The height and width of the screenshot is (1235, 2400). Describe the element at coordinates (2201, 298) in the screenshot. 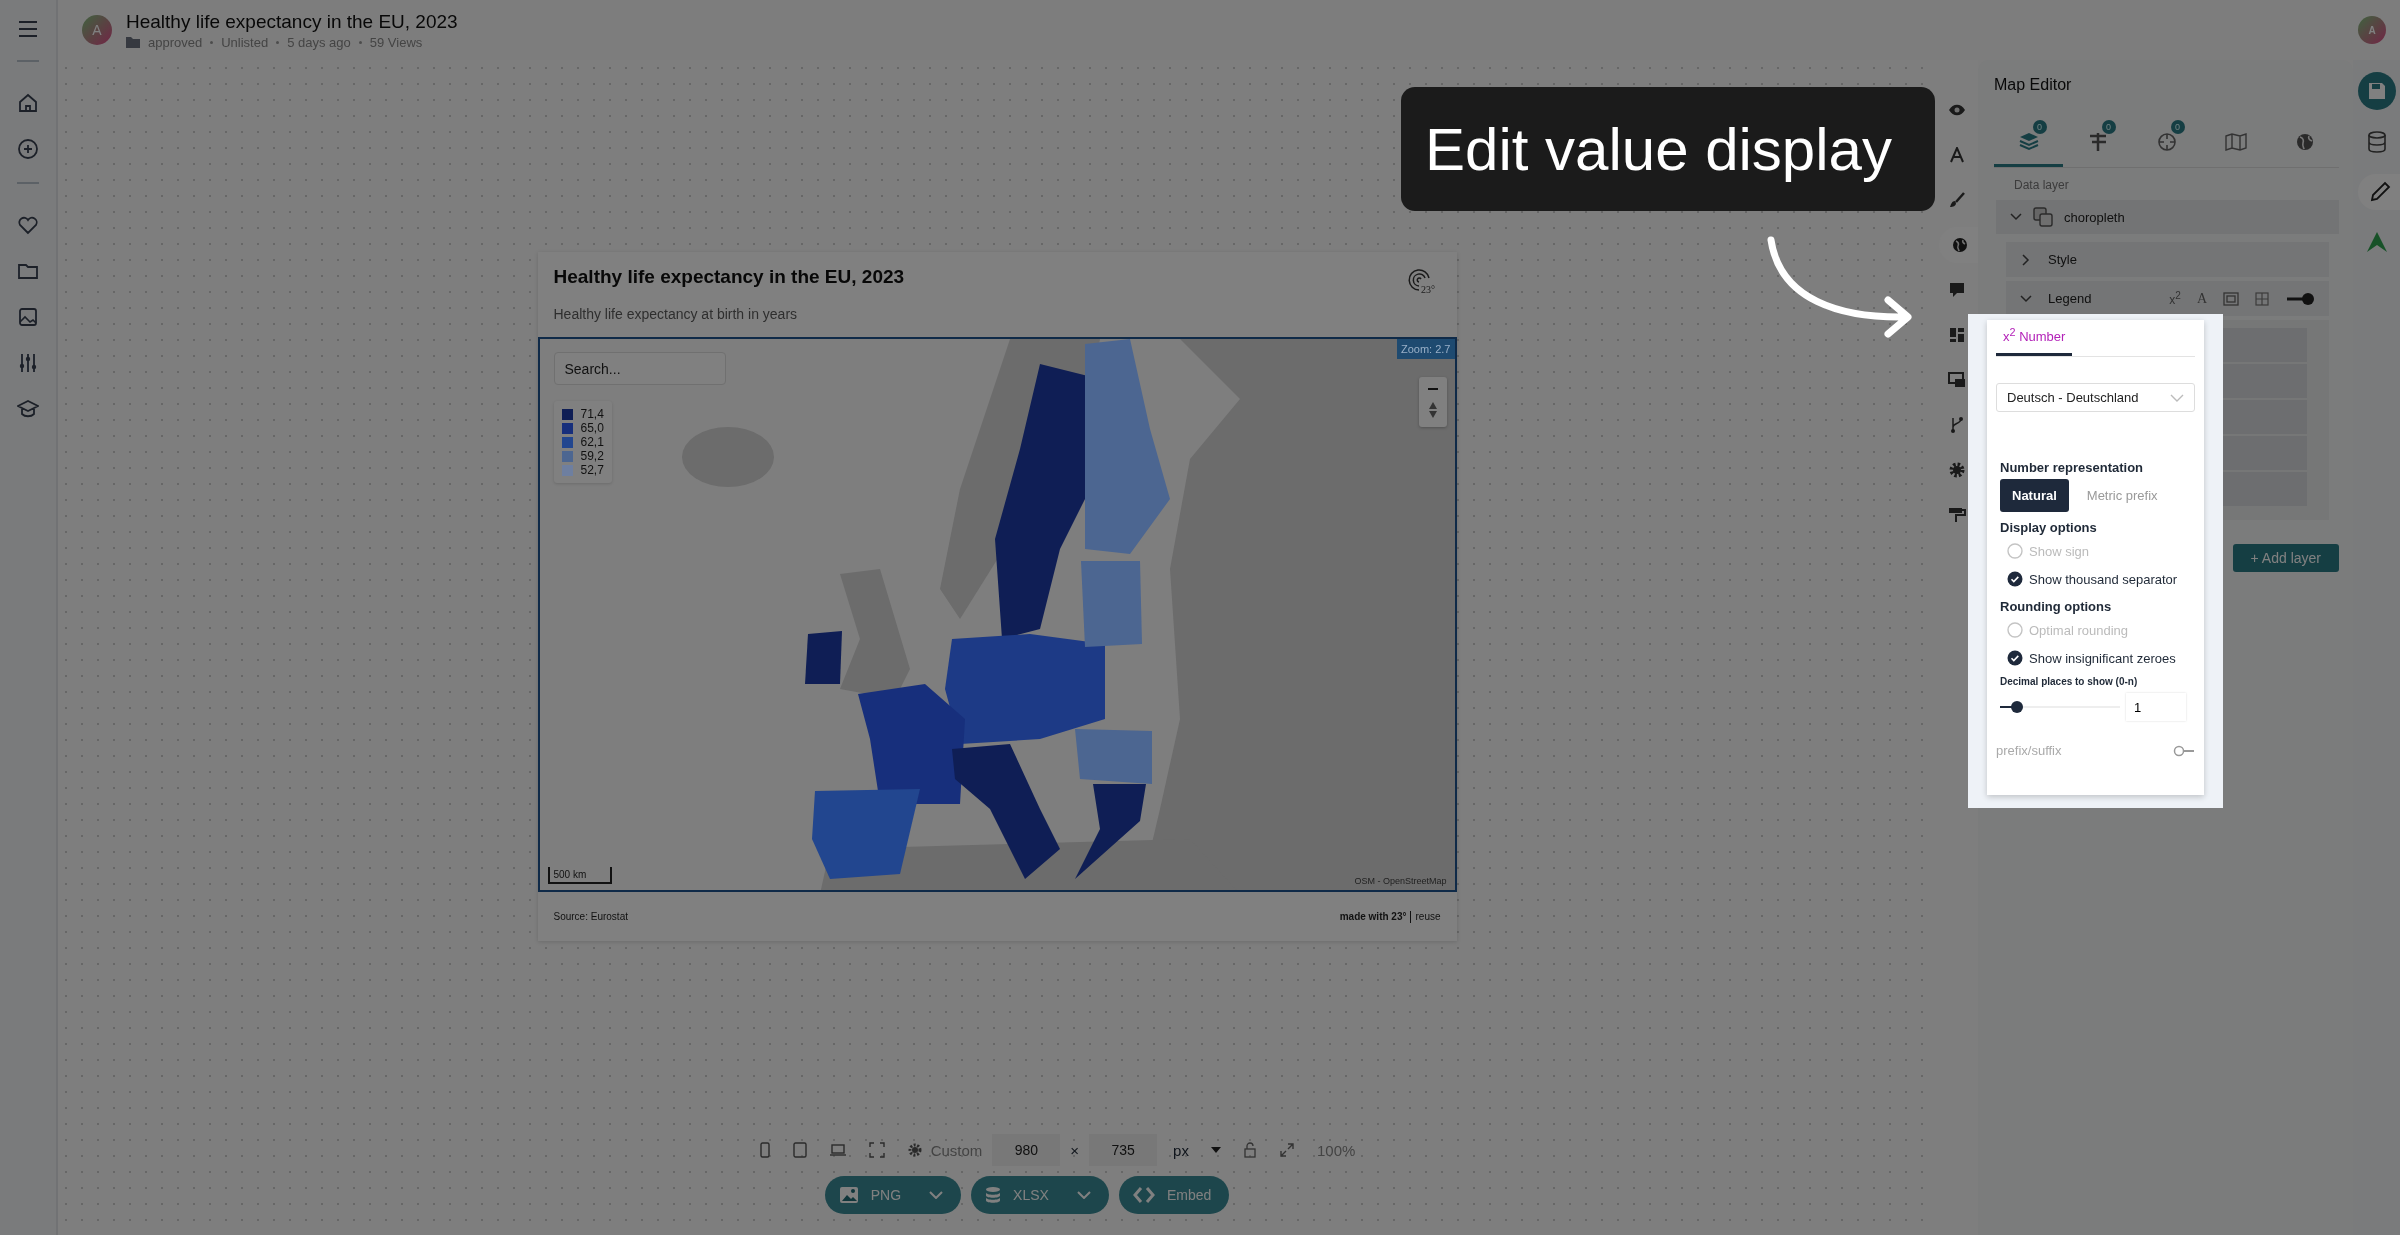

I see `text-style-tool: A` at that location.